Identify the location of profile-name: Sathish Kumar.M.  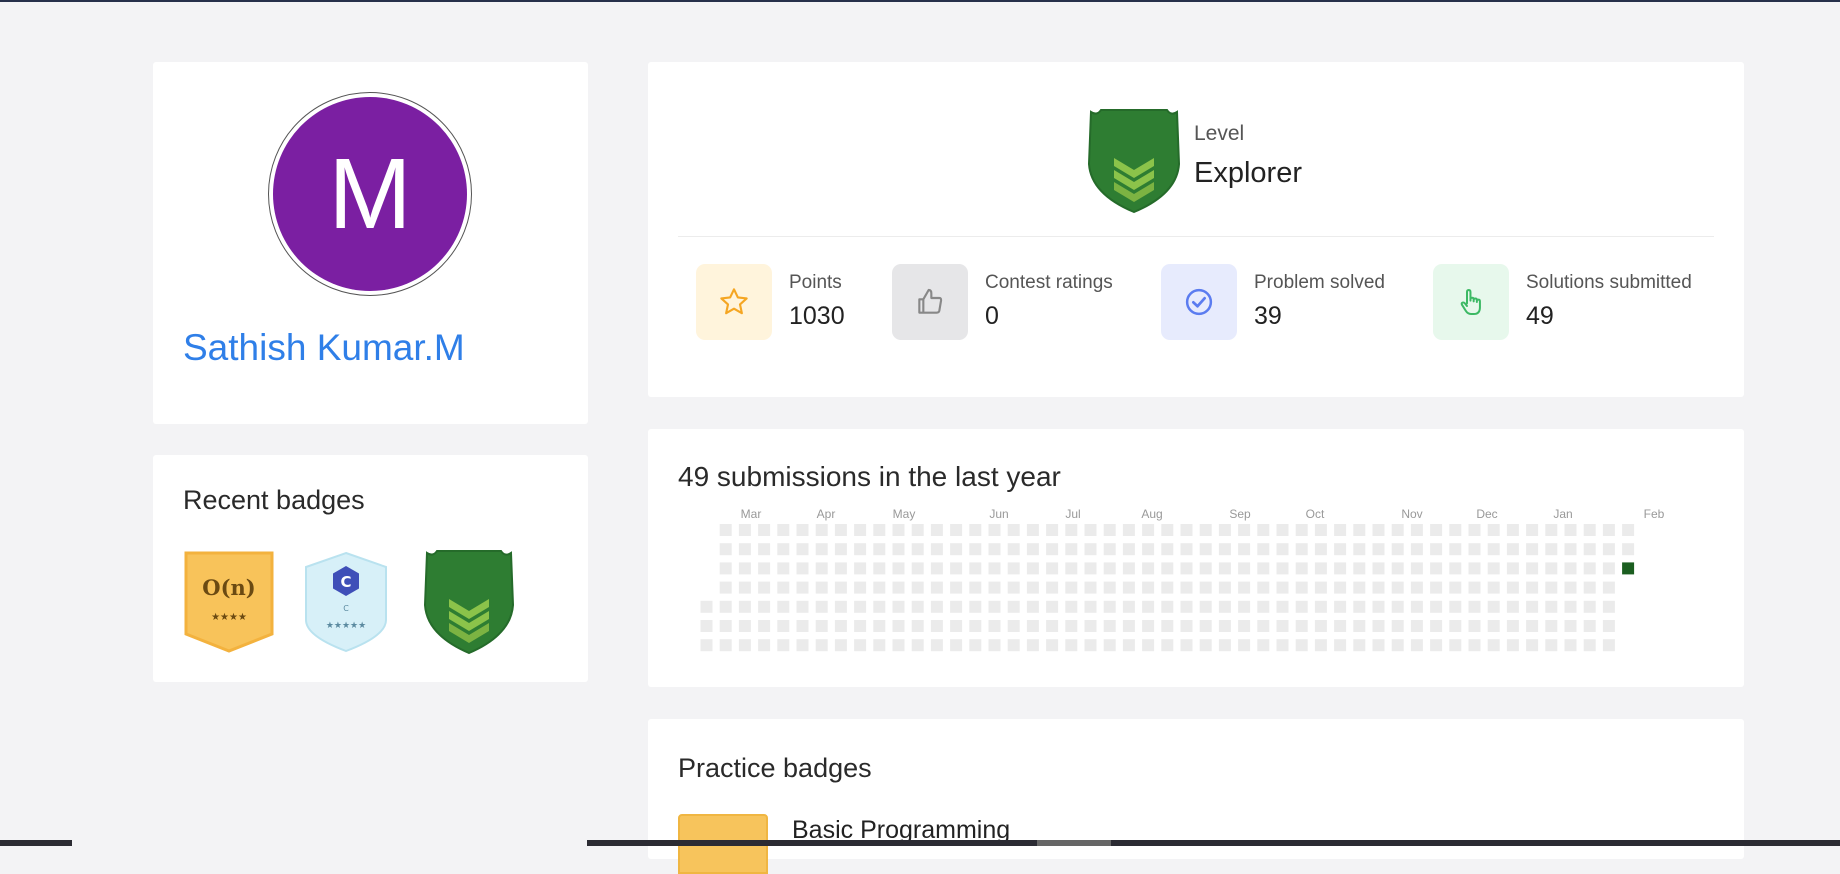
(324, 348).